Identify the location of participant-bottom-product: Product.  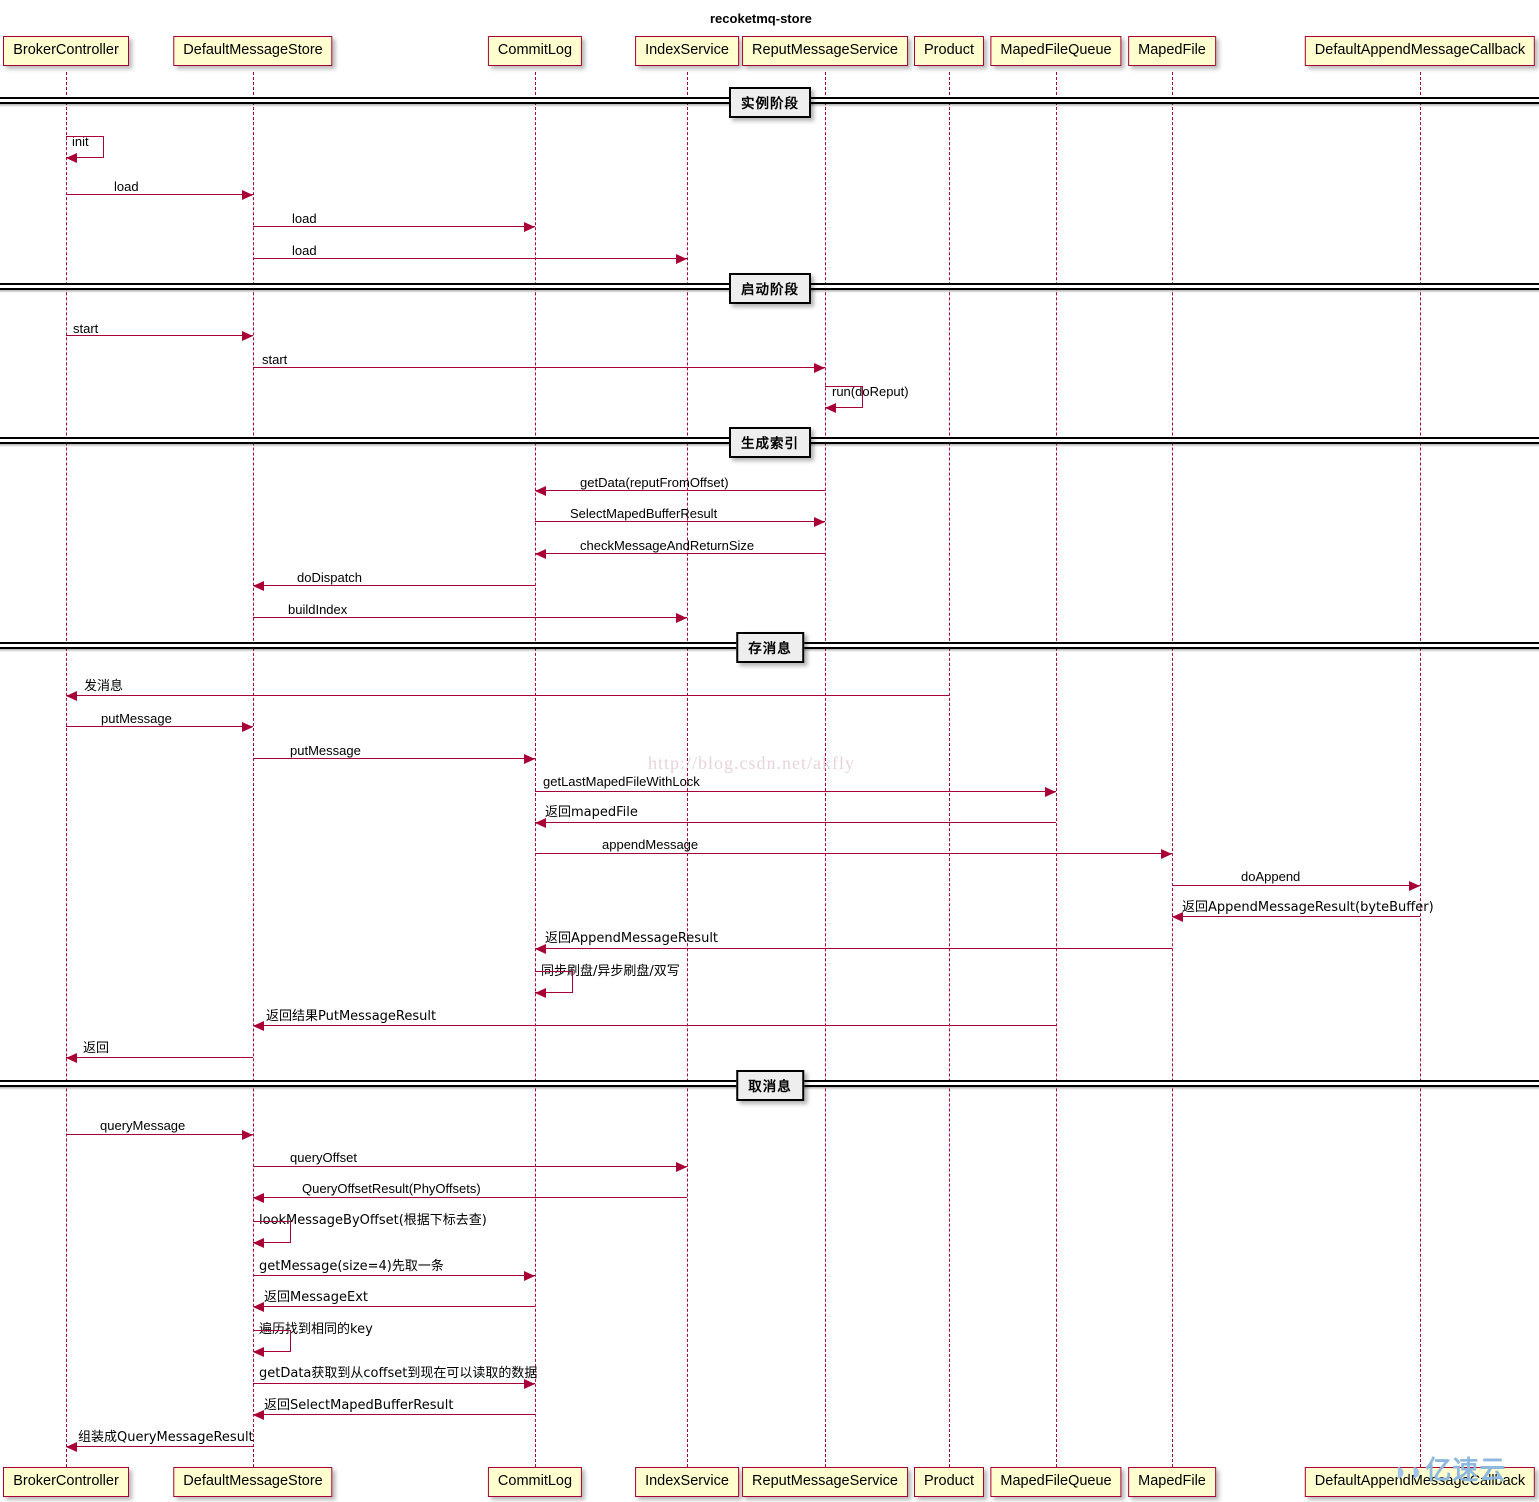
(949, 1482).